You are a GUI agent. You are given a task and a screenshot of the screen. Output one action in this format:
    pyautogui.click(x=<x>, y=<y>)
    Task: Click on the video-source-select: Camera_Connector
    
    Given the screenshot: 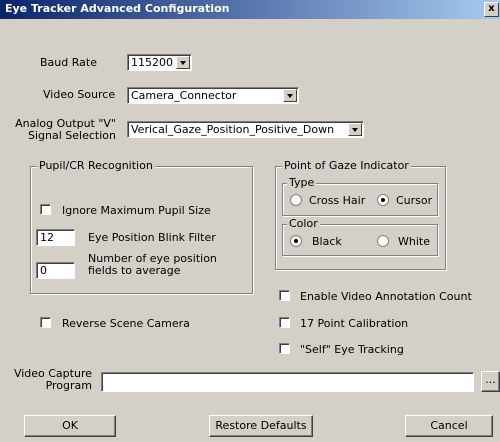 What is the action you would take?
    pyautogui.click(x=213, y=95)
    